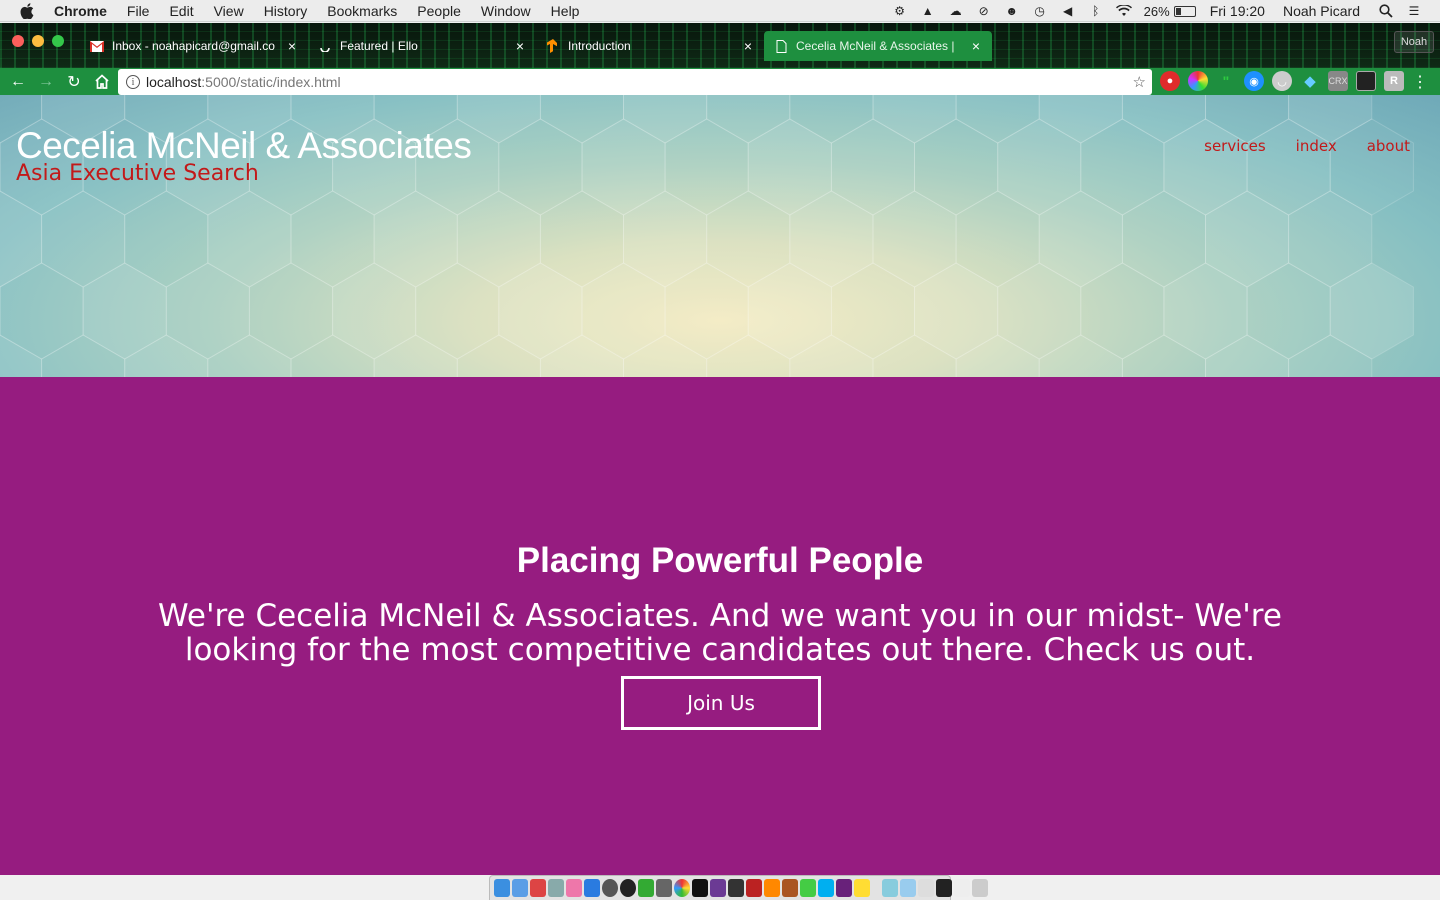 This screenshot has height=900, width=1440. What do you see at coordinates (439, 11) in the screenshot?
I see `menu-people: People` at bounding box center [439, 11].